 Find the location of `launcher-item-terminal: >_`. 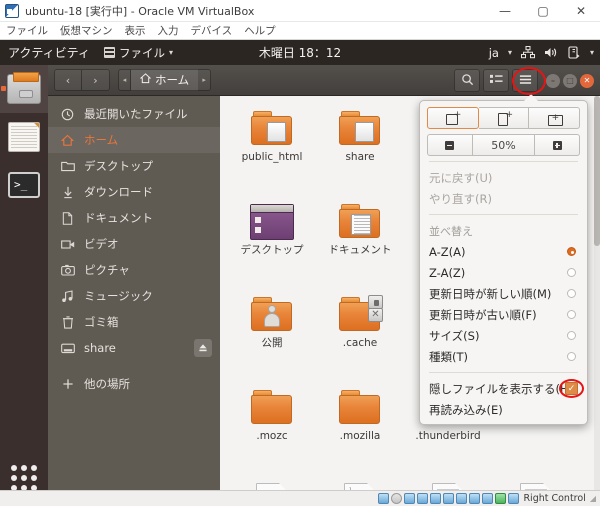

launcher-item-terminal: >_ is located at coordinates (24, 185).